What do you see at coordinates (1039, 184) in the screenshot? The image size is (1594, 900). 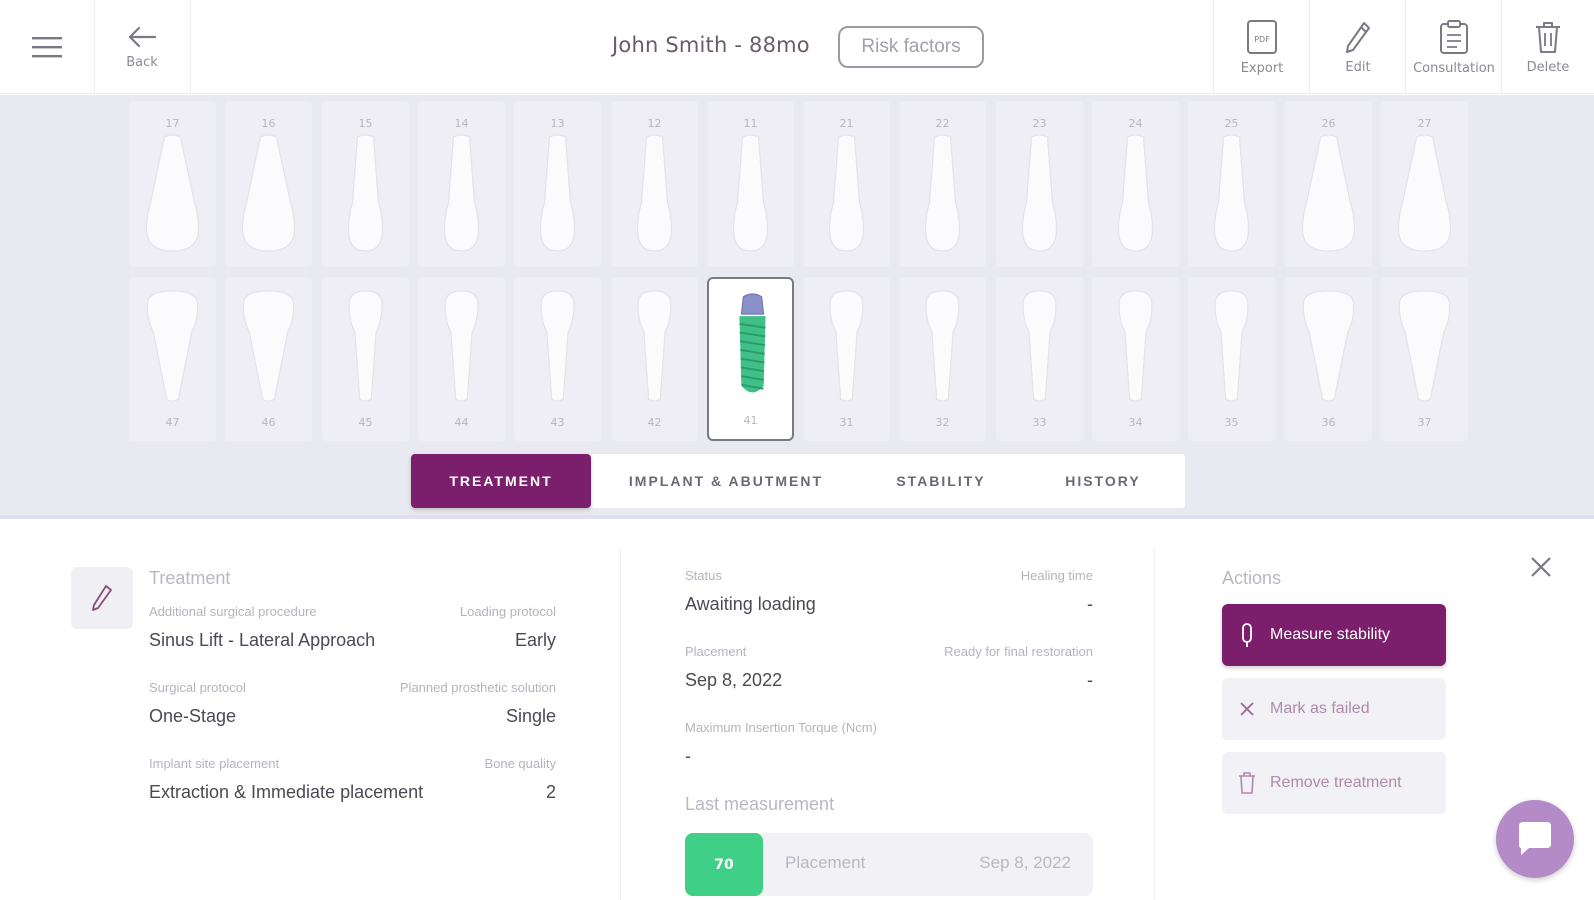 I see `tooth-23: 23` at bounding box center [1039, 184].